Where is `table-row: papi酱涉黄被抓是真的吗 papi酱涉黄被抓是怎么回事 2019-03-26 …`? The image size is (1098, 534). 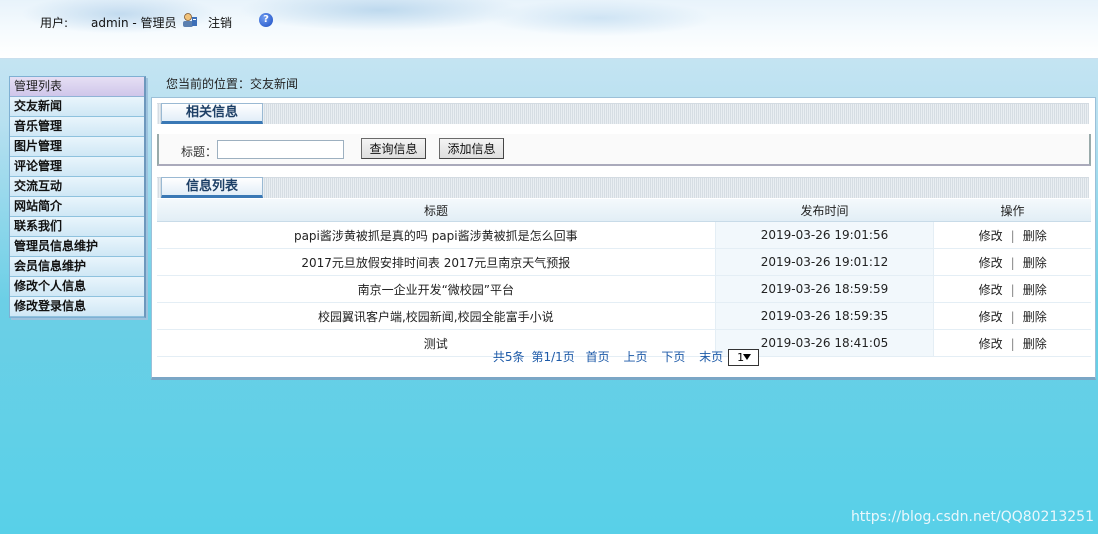 table-row: papi酱涉黄被抓是真的吗 papi酱涉黄被抓是怎么回事 2019-03-26 … is located at coordinates (624, 235).